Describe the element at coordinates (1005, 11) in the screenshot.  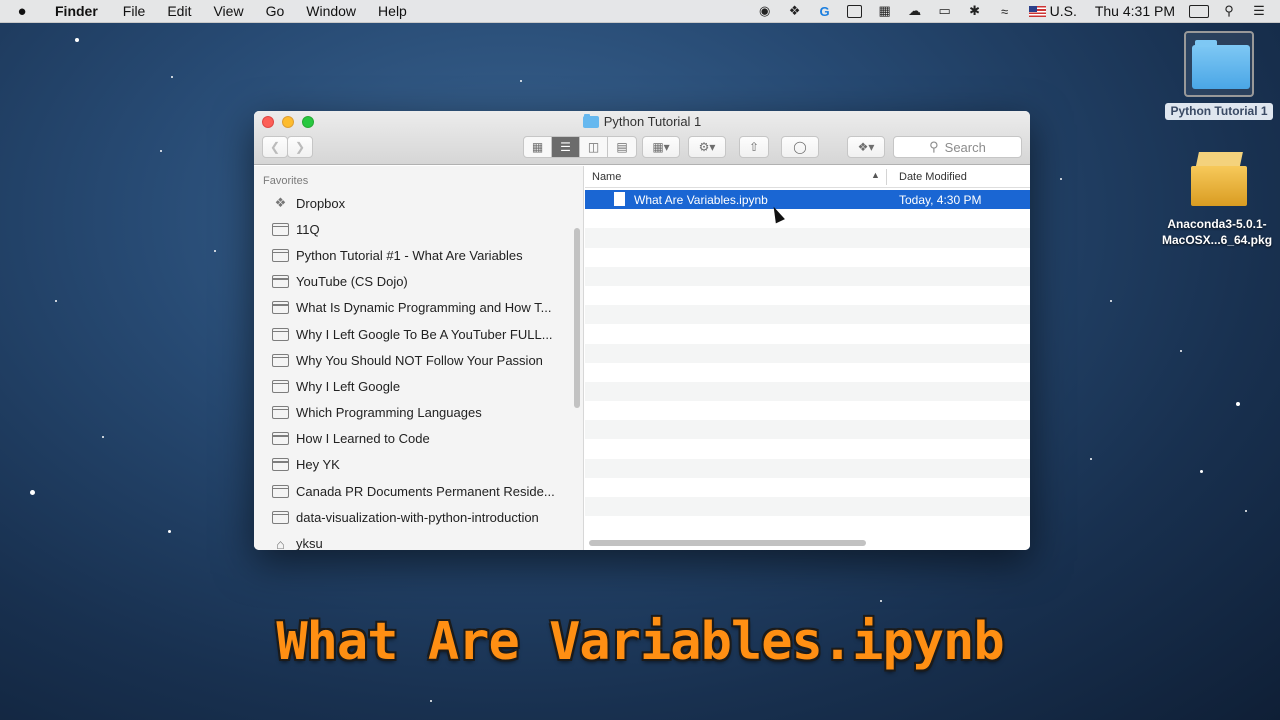
I see `wifi-icon: ≈` at that location.